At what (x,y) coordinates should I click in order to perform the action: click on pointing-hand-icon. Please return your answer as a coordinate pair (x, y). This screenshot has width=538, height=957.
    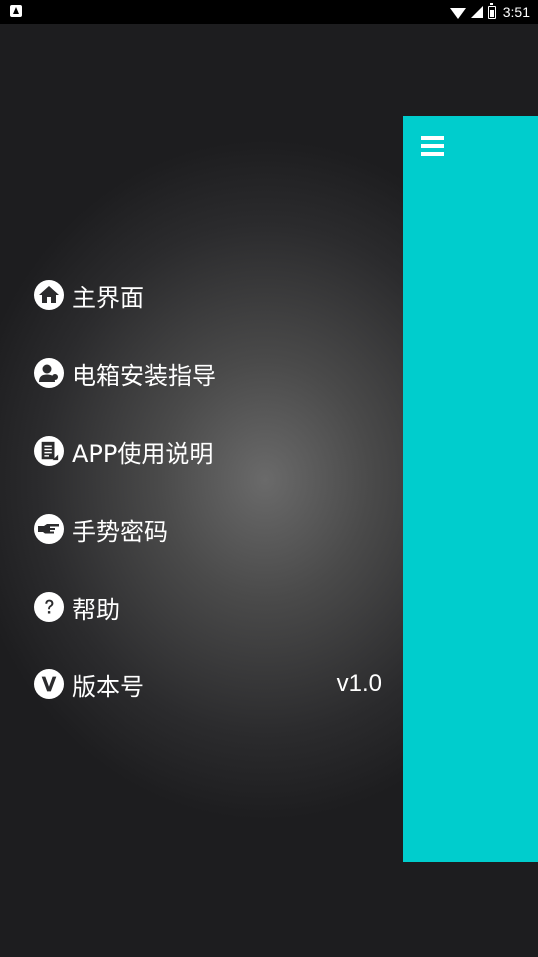
    Looking at the image, I should click on (49, 529).